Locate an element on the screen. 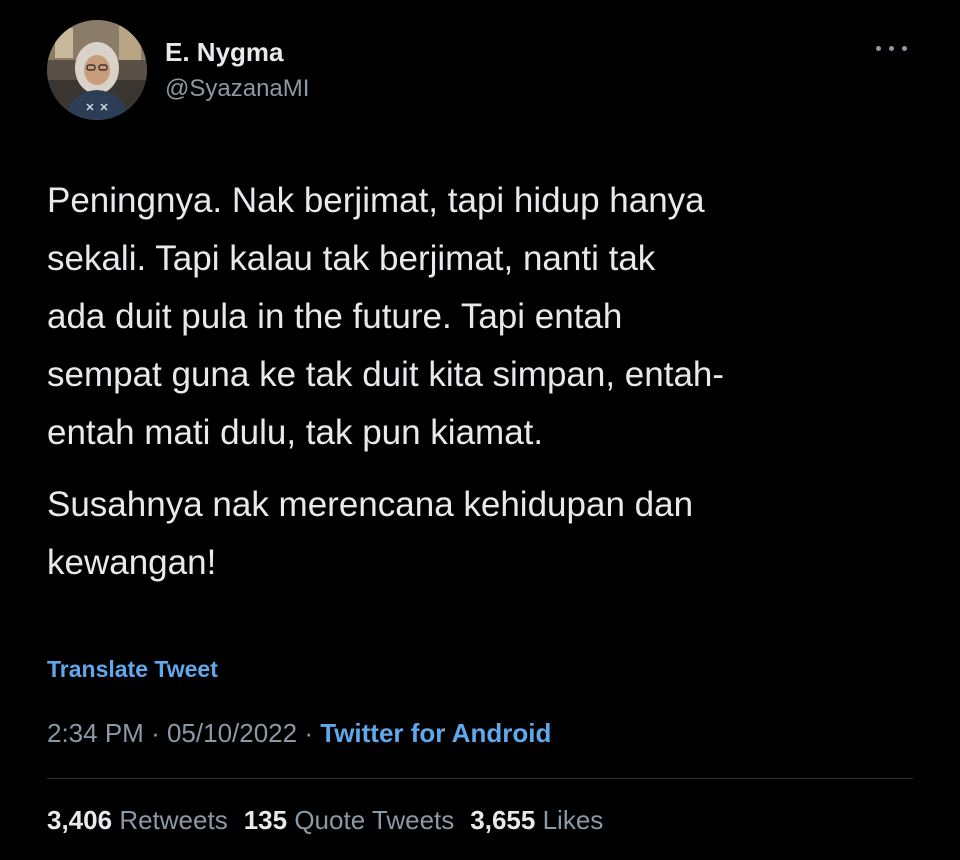 The image size is (960, 860). quote-tweets-count: 135 is located at coordinates (265, 820).